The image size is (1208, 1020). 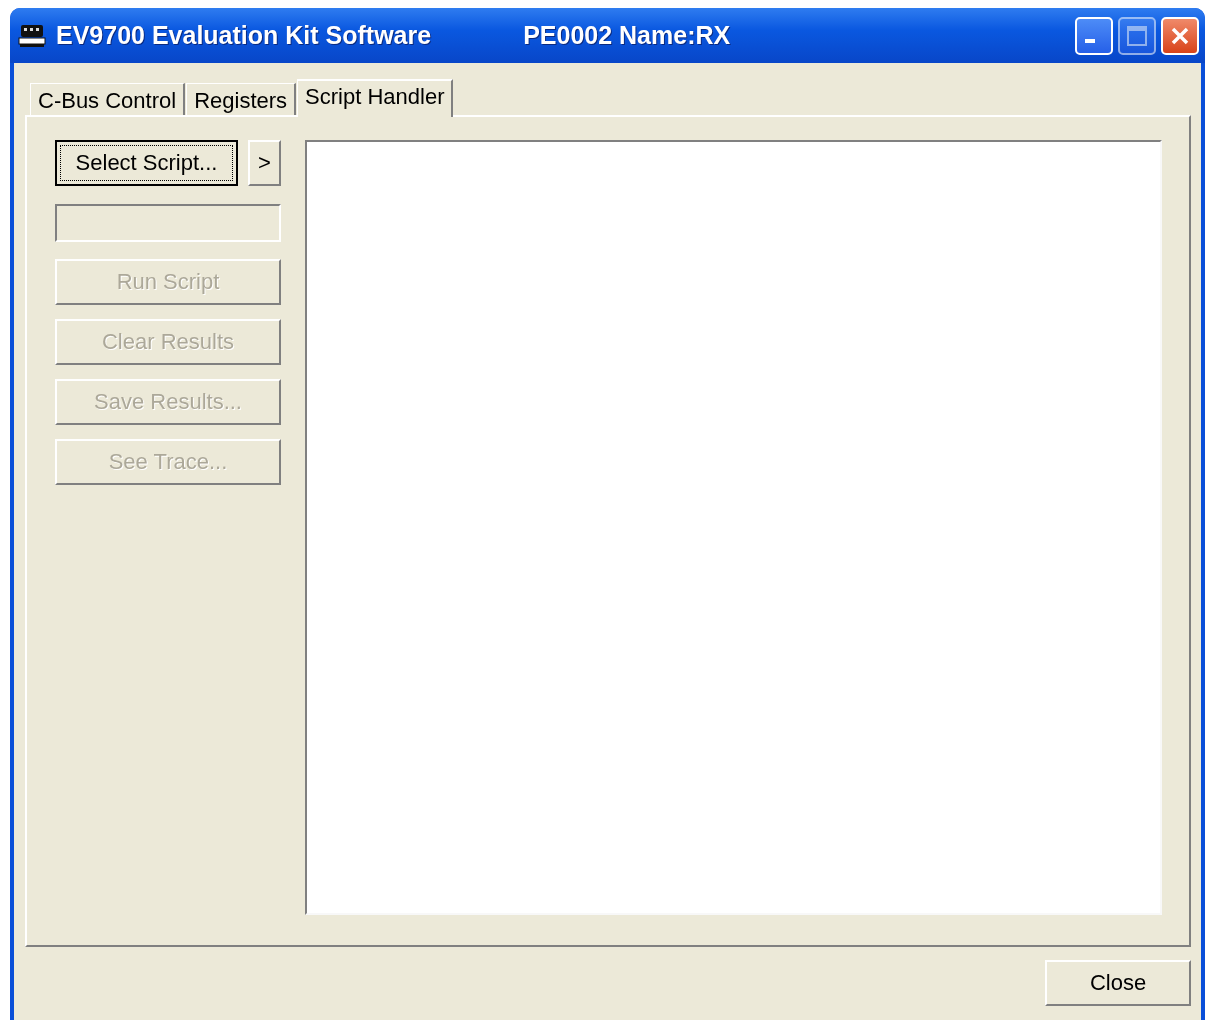 I want to click on tab: Script Handler, so click(x=375, y=98).